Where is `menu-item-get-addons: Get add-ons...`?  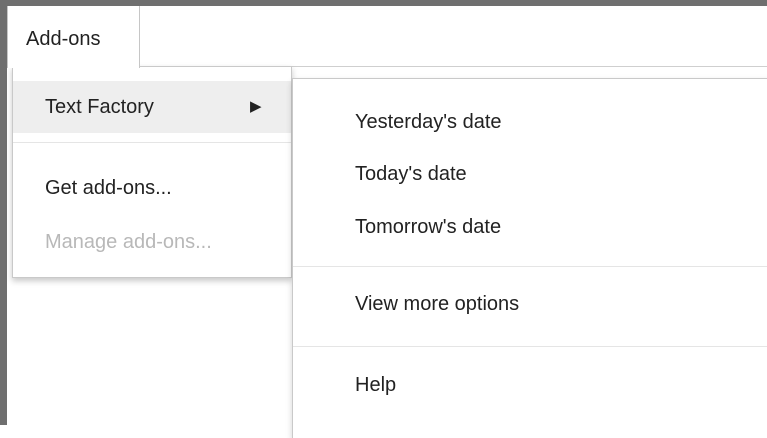 menu-item-get-addons: Get add-ons... is located at coordinates (152, 188).